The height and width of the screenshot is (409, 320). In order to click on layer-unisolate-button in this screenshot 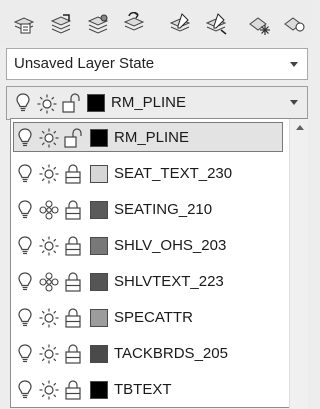, I will do `click(215, 23)`.